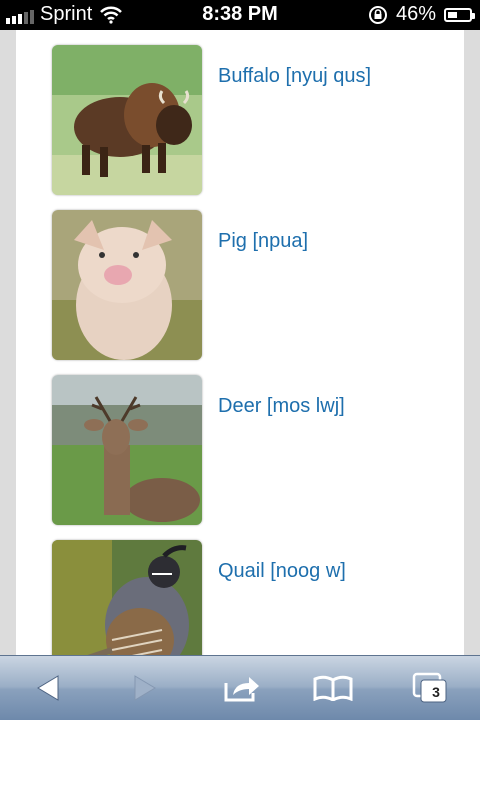 This screenshot has height=800, width=480. Describe the element at coordinates (127, 450) in the screenshot. I see `deer-photo` at that location.